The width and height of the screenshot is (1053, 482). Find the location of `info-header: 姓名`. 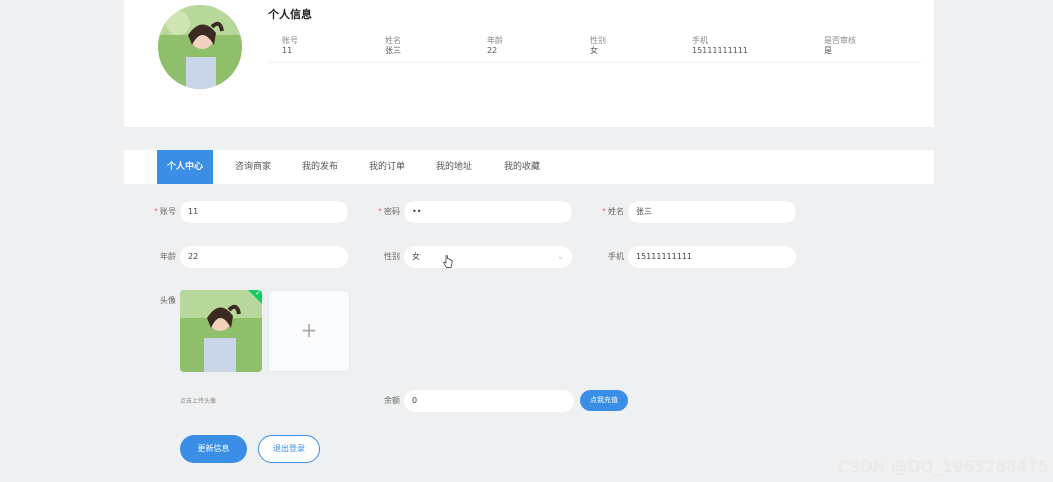

info-header: 姓名 is located at coordinates (393, 40).